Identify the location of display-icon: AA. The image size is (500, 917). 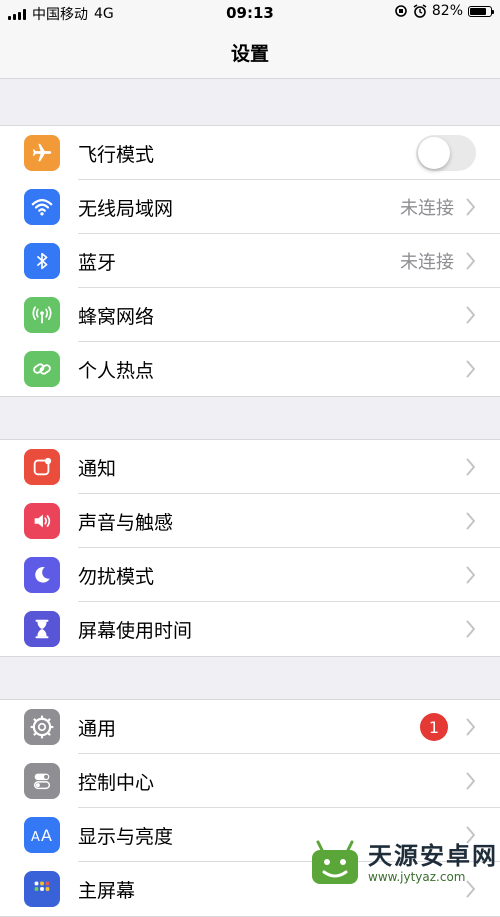
(42, 835).